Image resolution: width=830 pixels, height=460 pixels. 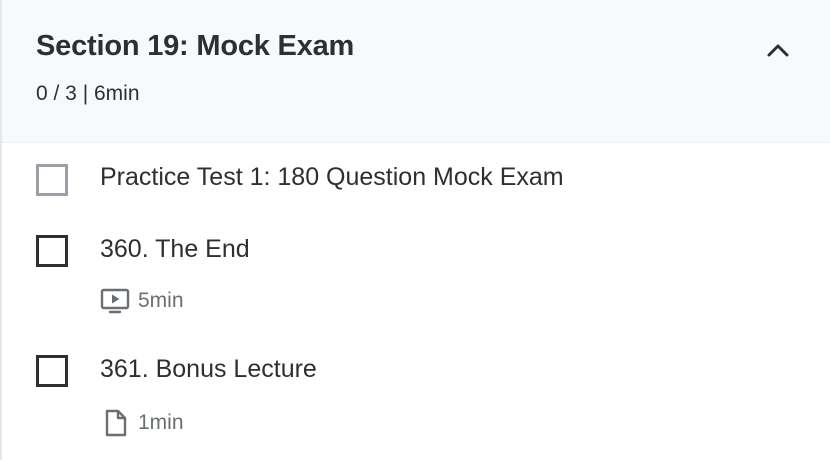 I want to click on item-title: 361. Bonus Lecture, so click(x=208, y=369).